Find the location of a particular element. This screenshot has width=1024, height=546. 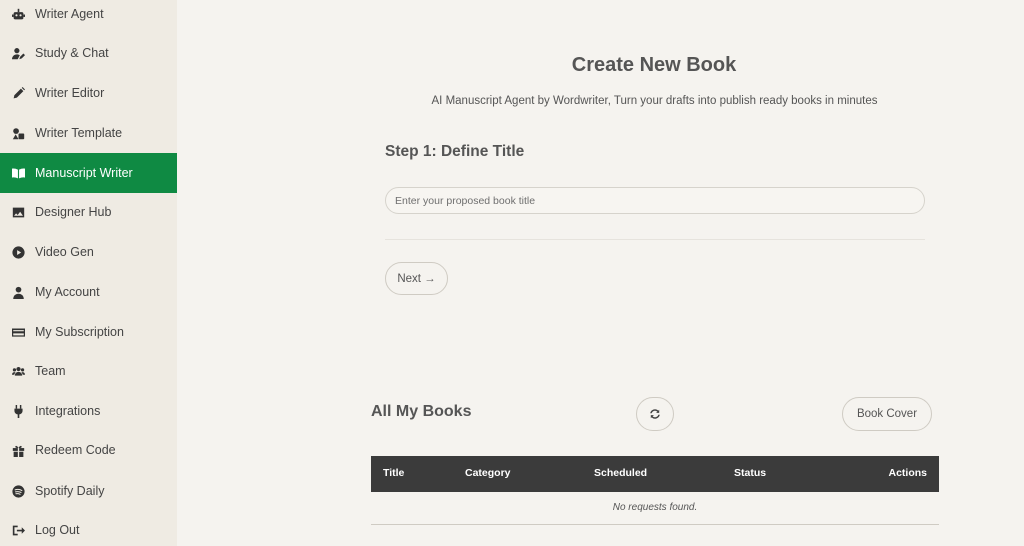

sidebar-item-video-gen: Video Gen is located at coordinates (88, 252).